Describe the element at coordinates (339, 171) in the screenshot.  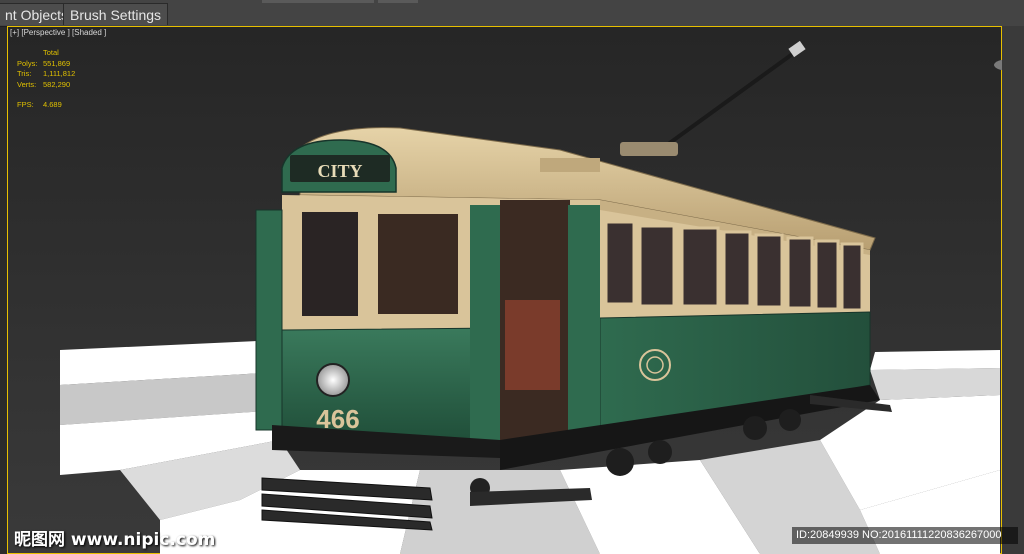
I see `destination-text: CITY` at that location.